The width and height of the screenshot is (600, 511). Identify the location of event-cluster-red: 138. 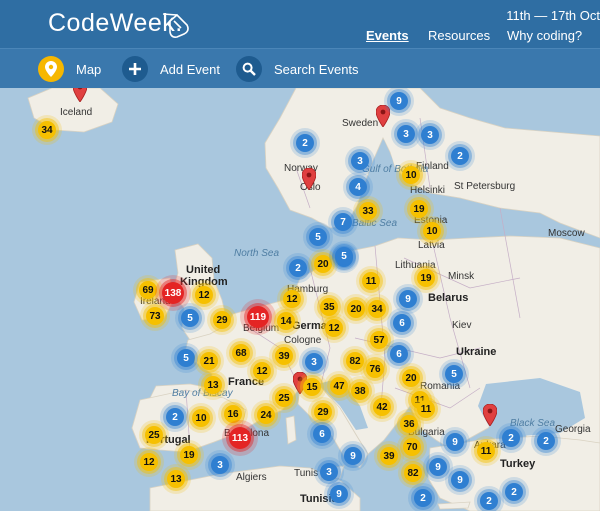
(173, 293).